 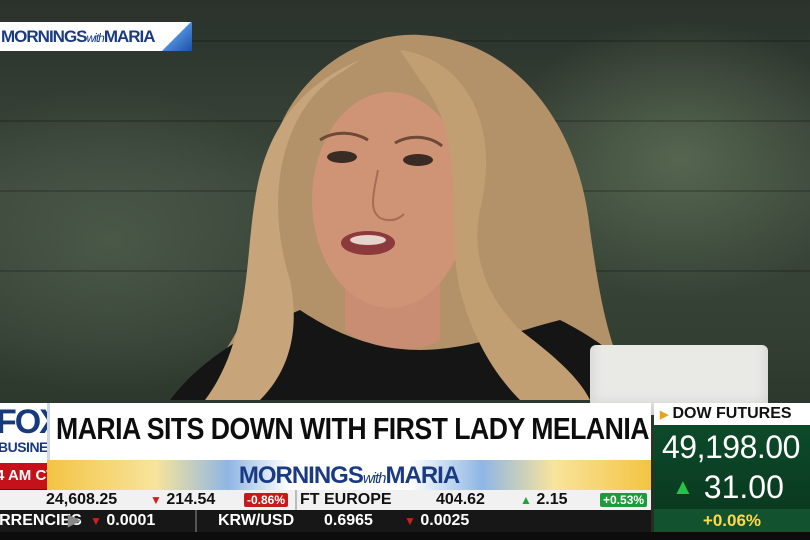 What do you see at coordinates (732, 467) in the screenshot?
I see `dow-futures-panel: ▶ DOW FUTURES 49,198.00 ▲ 31.00 +0.06%` at bounding box center [732, 467].